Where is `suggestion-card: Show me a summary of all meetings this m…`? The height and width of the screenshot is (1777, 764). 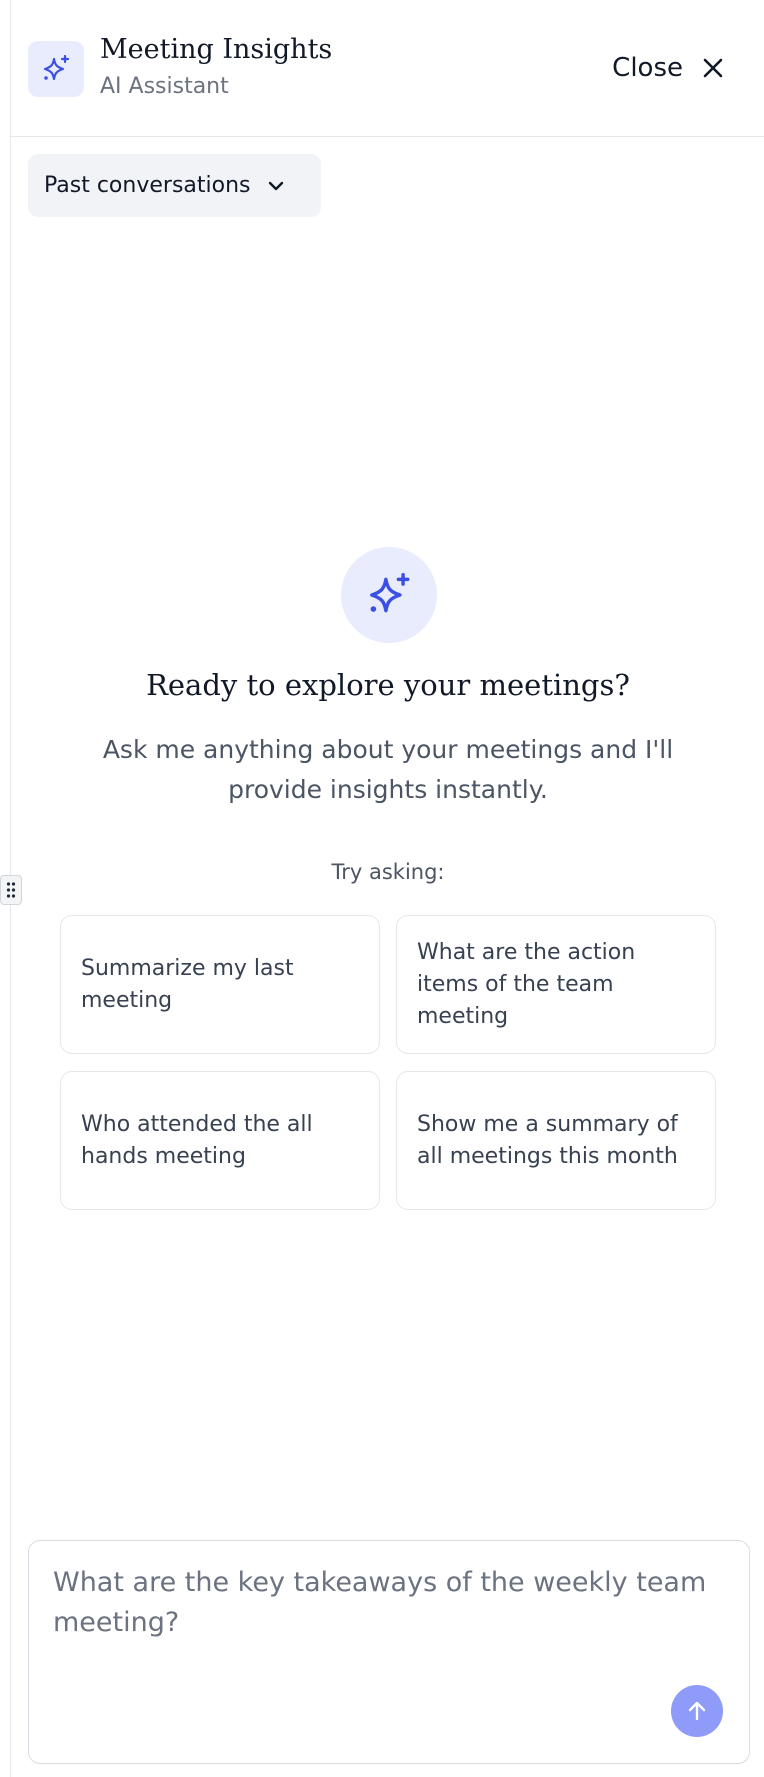 suggestion-card: Show me a summary of all meetings this m… is located at coordinates (556, 1140).